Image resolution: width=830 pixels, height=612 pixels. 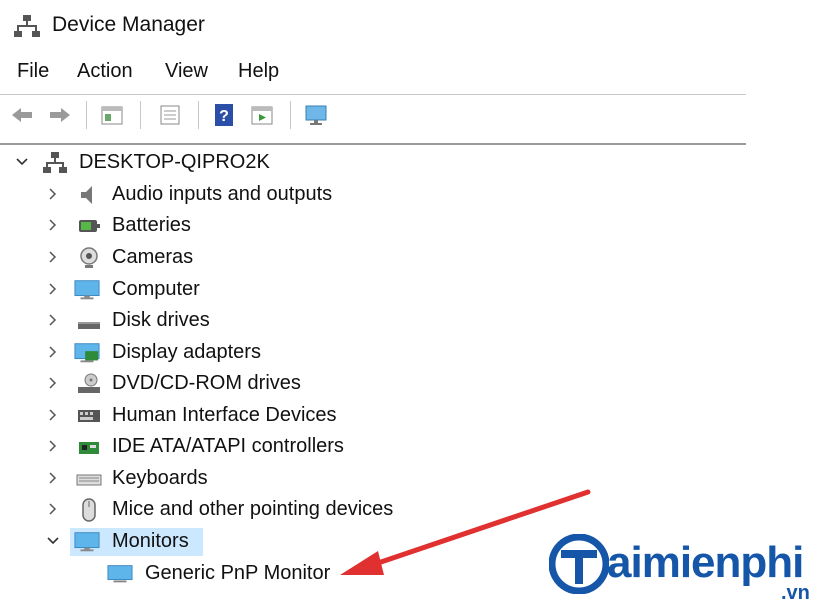 What do you see at coordinates (705, 562) in the screenshot?
I see `logo-brand-text: aimienphi` at bounding box center [705, 562].